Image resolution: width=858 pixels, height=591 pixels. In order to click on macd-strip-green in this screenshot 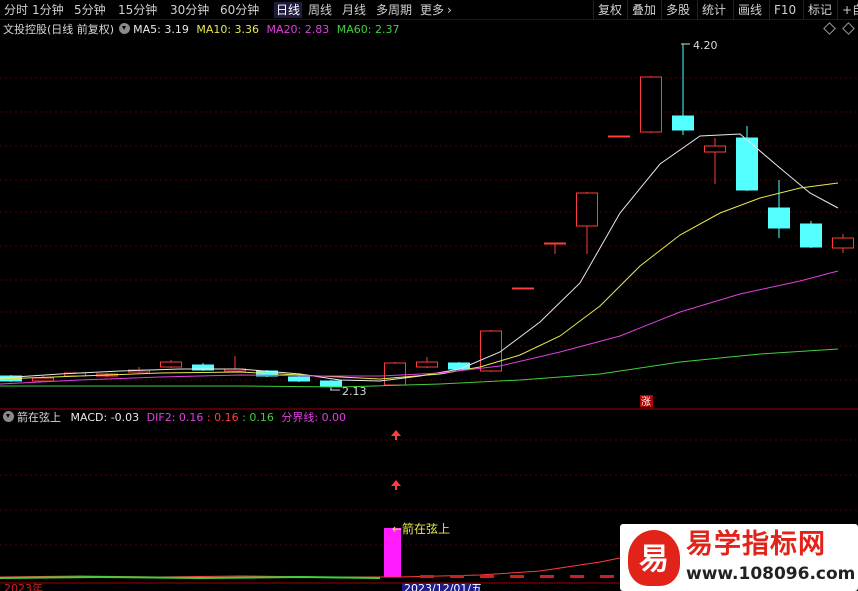, I will do `click(190, 577)`.